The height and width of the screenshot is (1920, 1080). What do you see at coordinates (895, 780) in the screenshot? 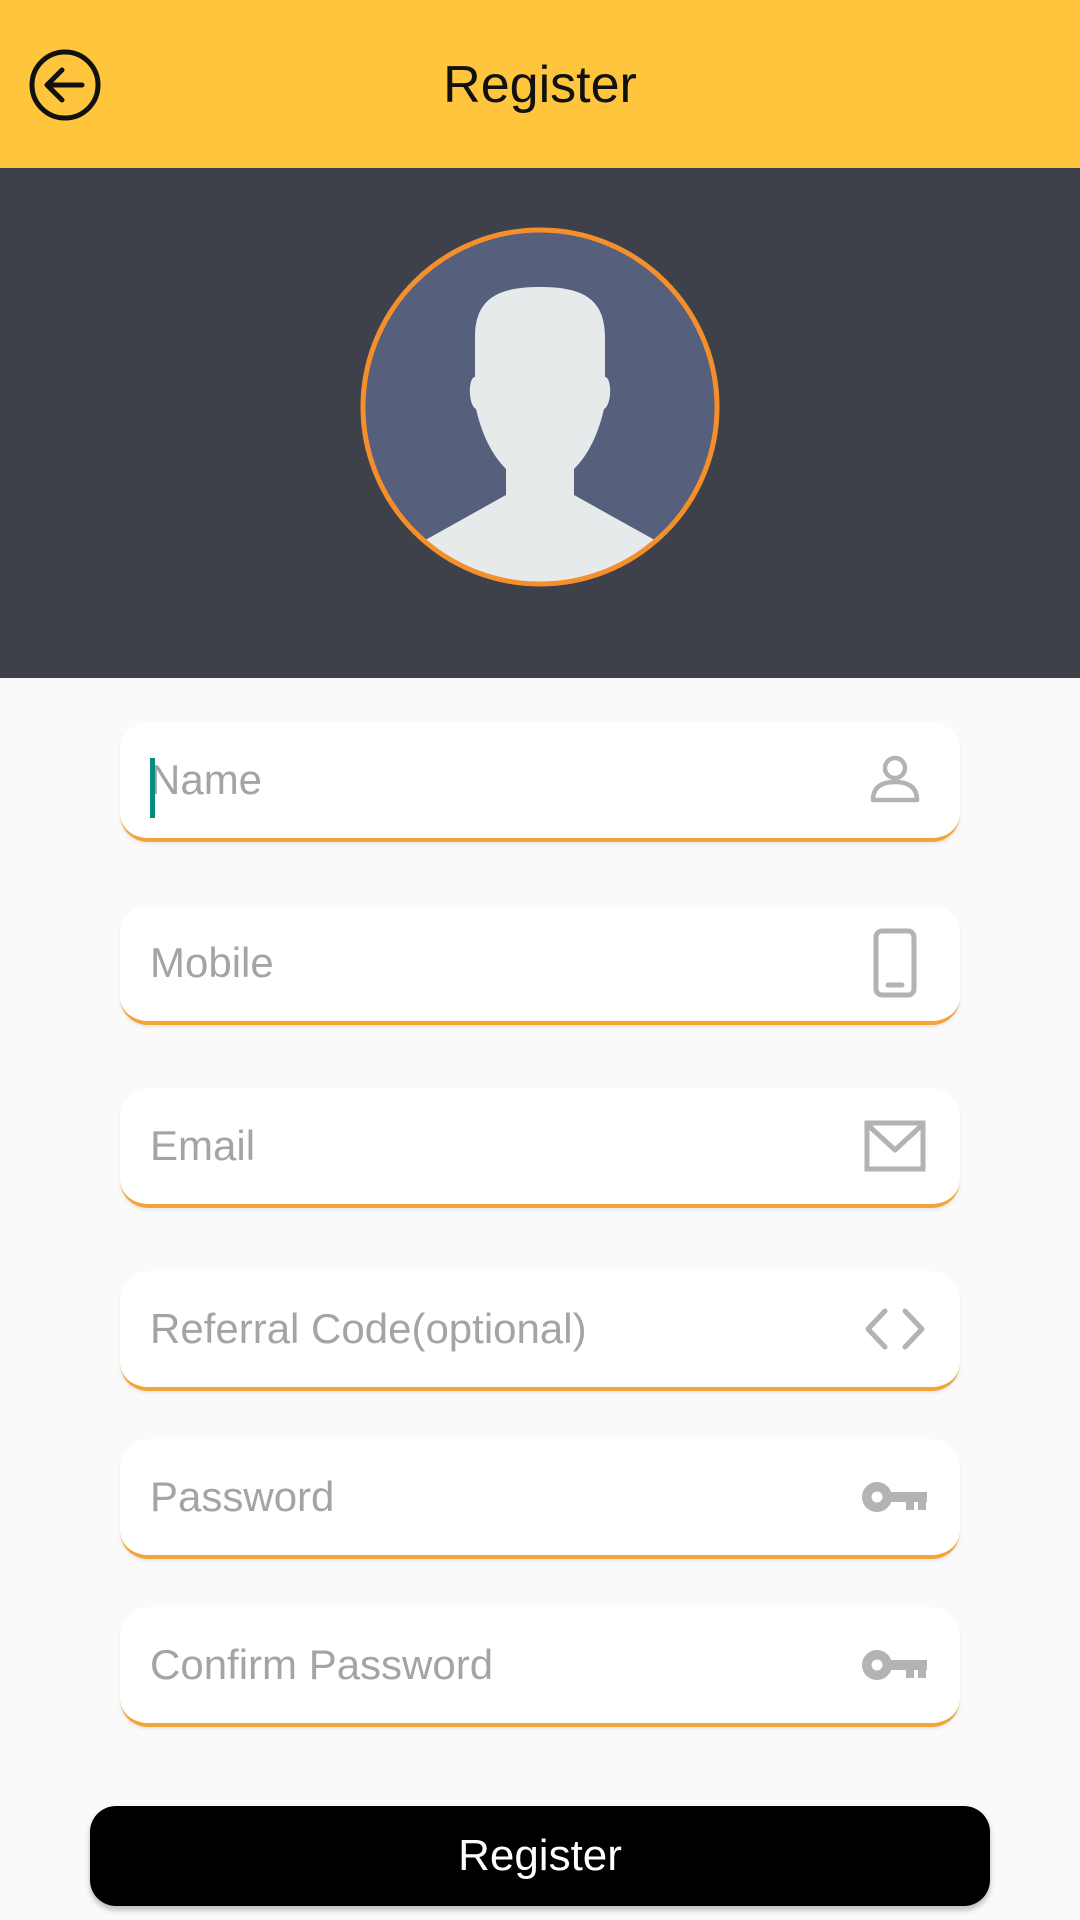
I see `person-icon` at bounding box center [895, 780].